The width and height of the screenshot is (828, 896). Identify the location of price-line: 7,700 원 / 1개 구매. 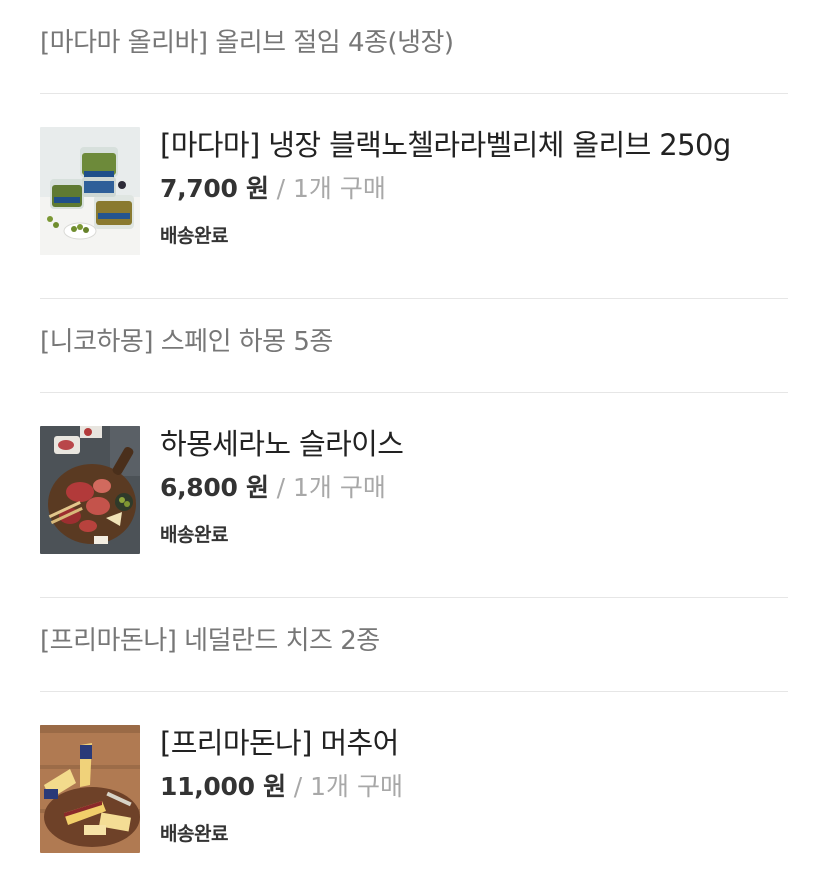
(445, 189).